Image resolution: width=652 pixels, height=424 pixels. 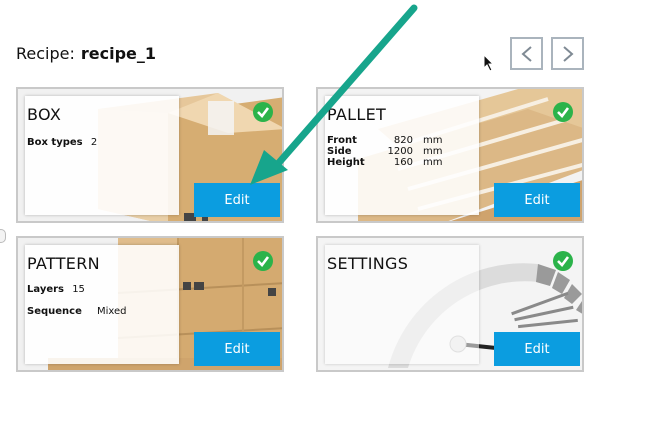 What do you see at coordinates (118, 53) in the screenshot?
I see `recipe-name: recipe_1` at bounding box center [118, 53].